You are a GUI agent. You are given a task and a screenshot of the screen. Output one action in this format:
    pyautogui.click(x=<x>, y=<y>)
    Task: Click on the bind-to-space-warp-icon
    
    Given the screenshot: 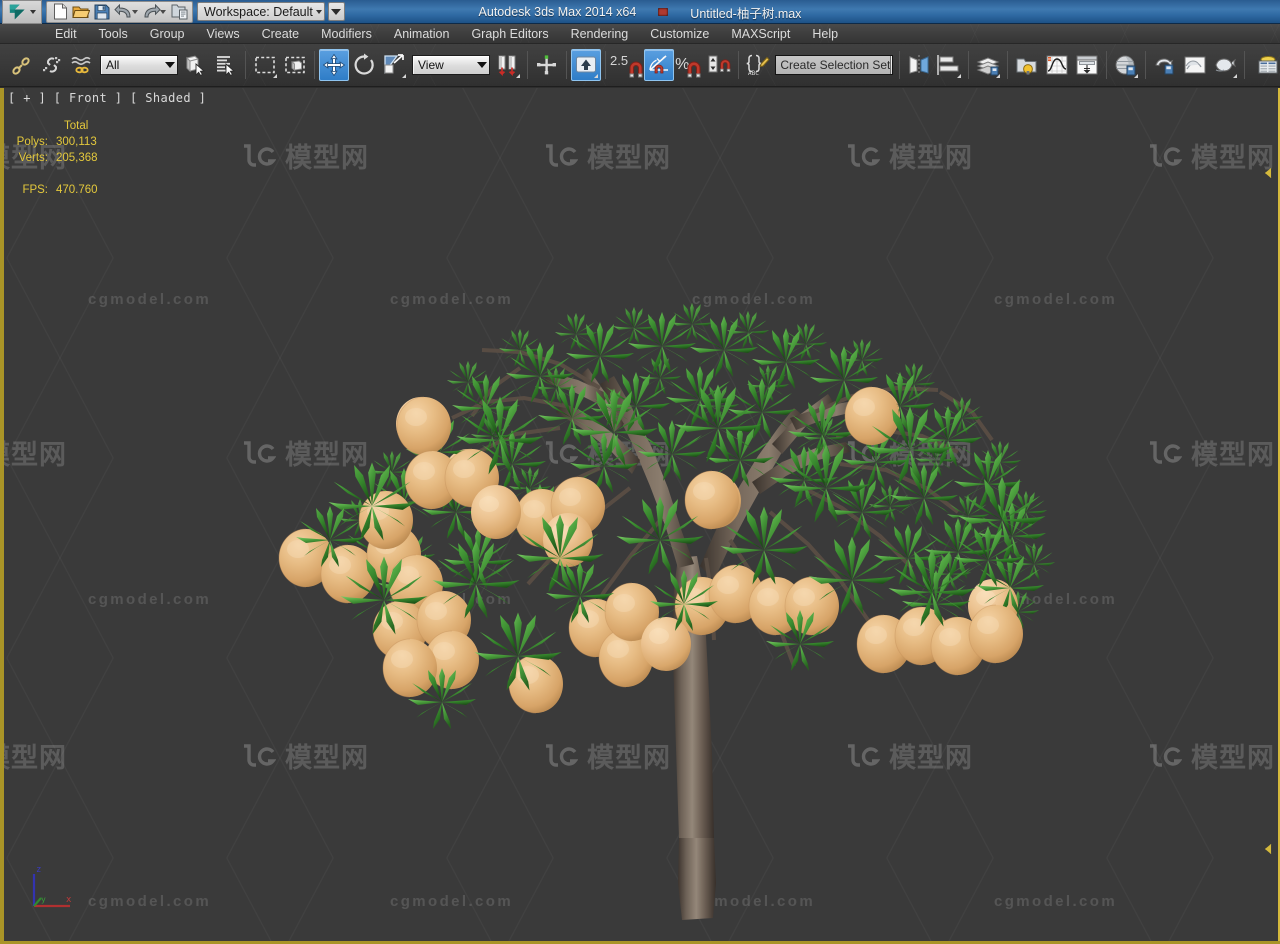 What is the action you would take?
    pyautogui.click(x=82, y=65)
    